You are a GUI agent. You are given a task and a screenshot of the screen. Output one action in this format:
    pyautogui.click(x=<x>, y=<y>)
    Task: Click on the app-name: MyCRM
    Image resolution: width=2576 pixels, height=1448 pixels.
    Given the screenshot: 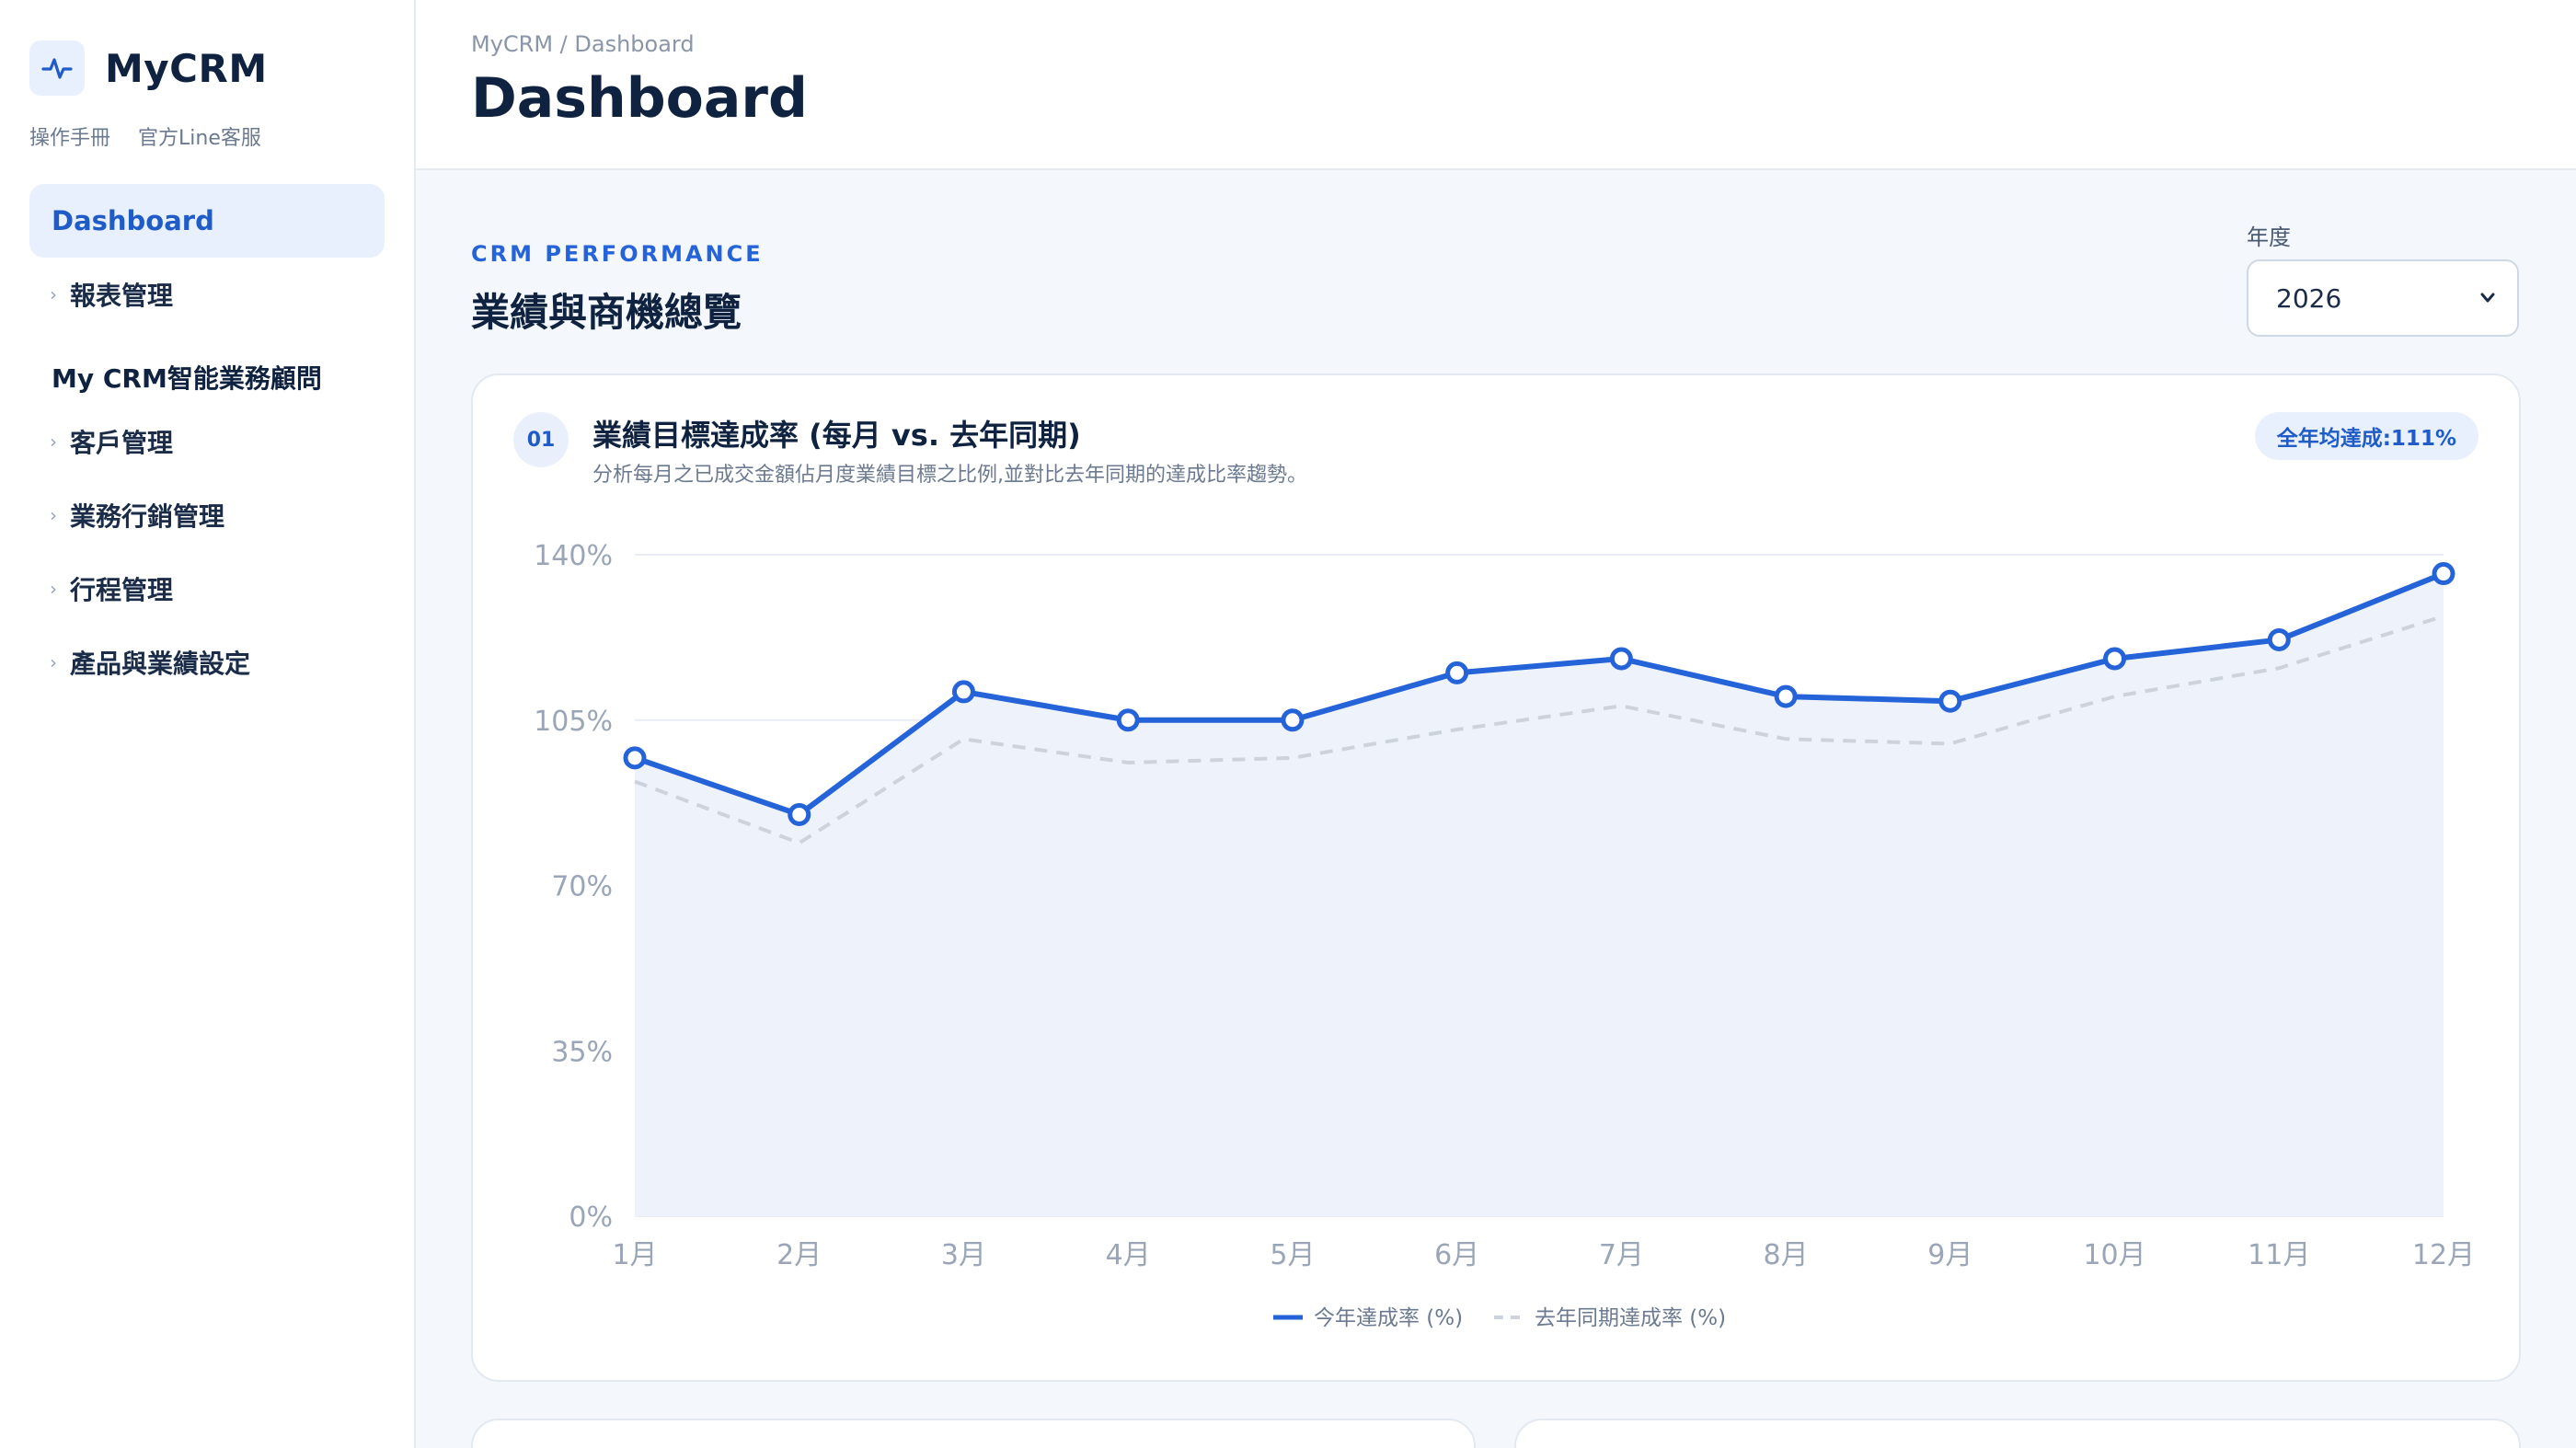 What is the action you would take?
    pyautogui.click(x=186, y=68)
    